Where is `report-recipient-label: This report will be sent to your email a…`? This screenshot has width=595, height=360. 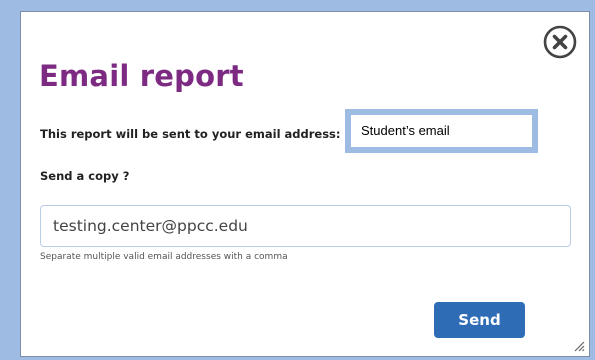 report-recipient-label: This report will be sent to your email a… is located at coordinates (190, 134).